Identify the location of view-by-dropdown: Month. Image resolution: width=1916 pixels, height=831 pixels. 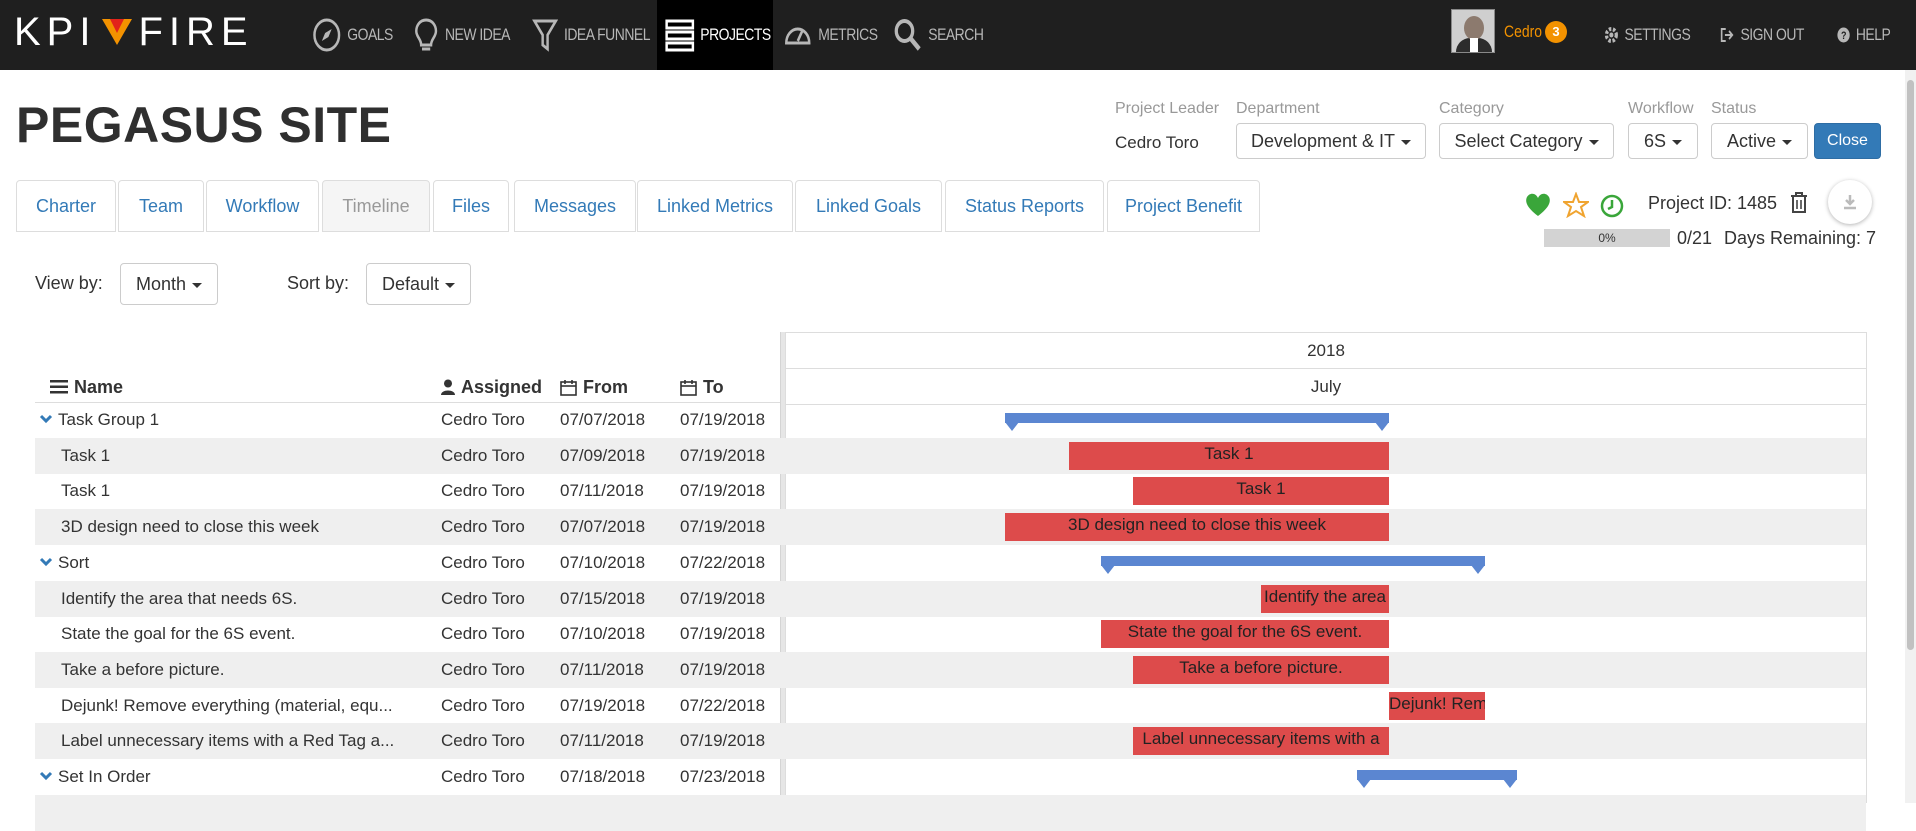
(169, 284).